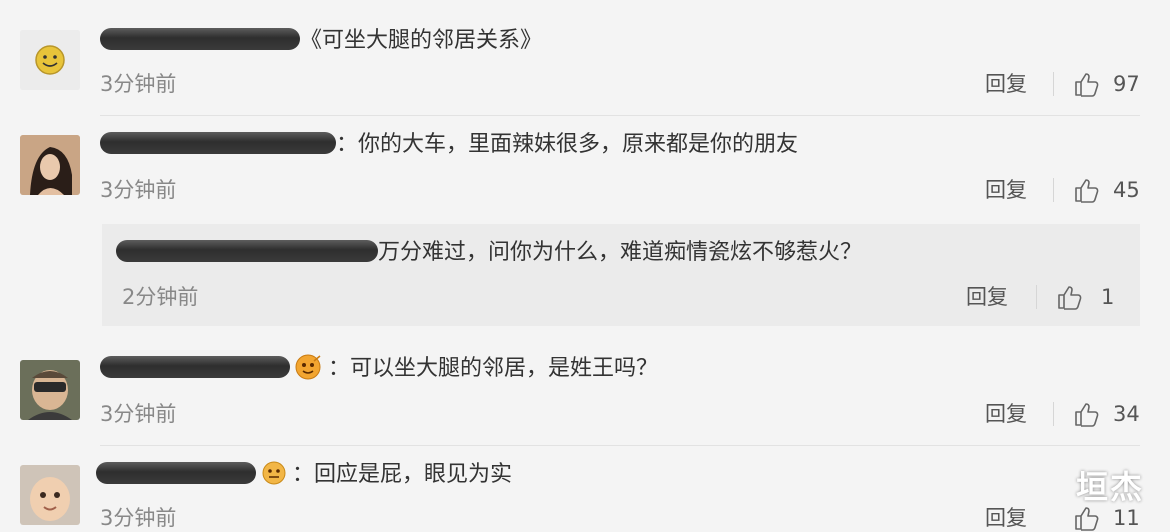 Image resolution: width=1170 pixels, height=532 pixels. What do you see at coordinates (1126, 518) in the screenshot?
I see `like-count: 11` at bounding box center [1126, 518].